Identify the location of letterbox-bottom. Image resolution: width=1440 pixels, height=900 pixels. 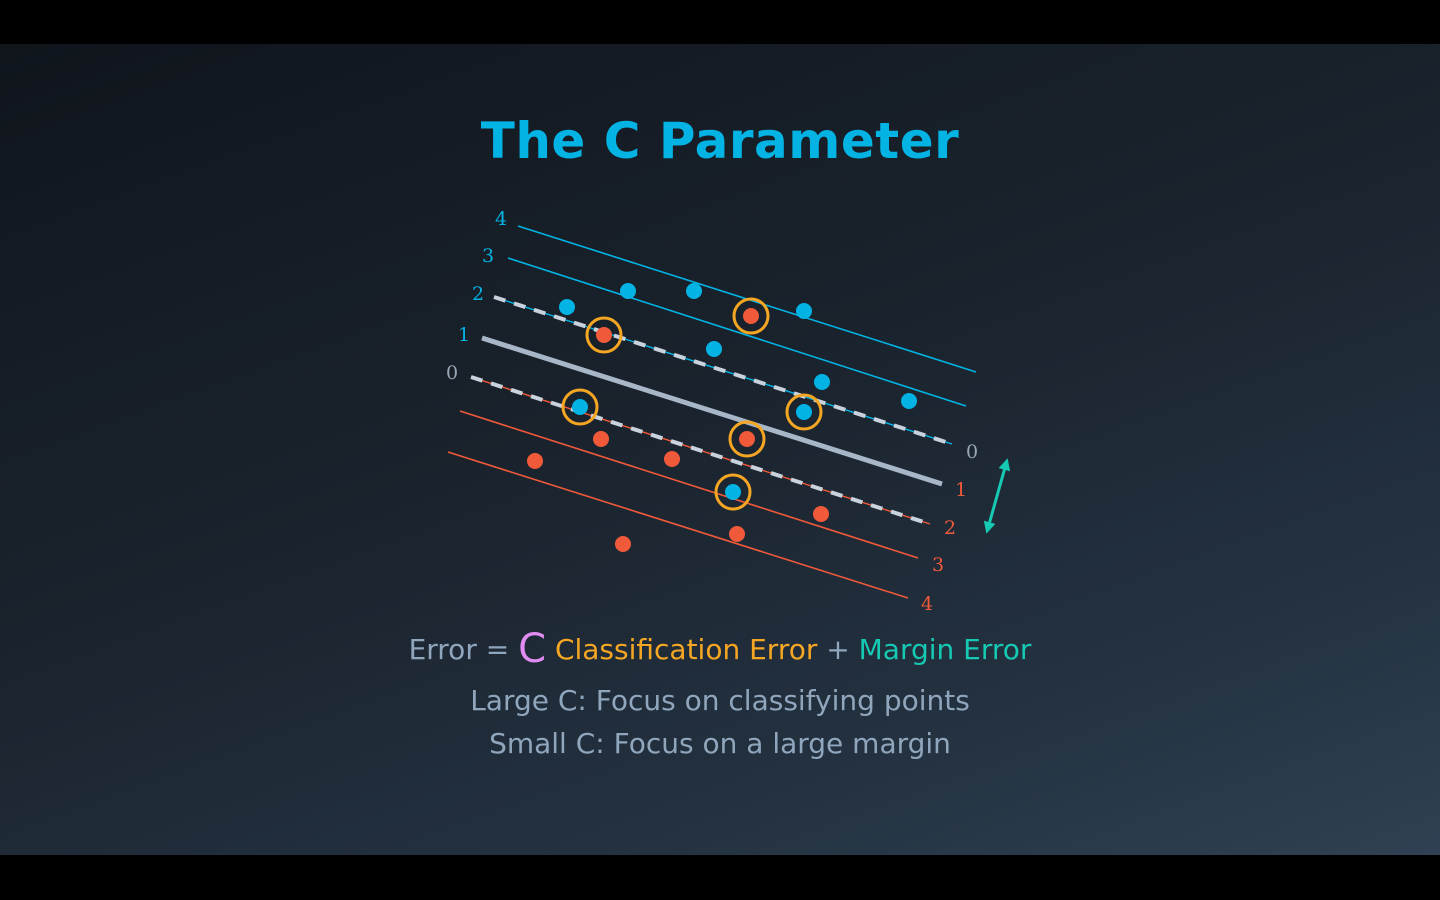
(720, 877).